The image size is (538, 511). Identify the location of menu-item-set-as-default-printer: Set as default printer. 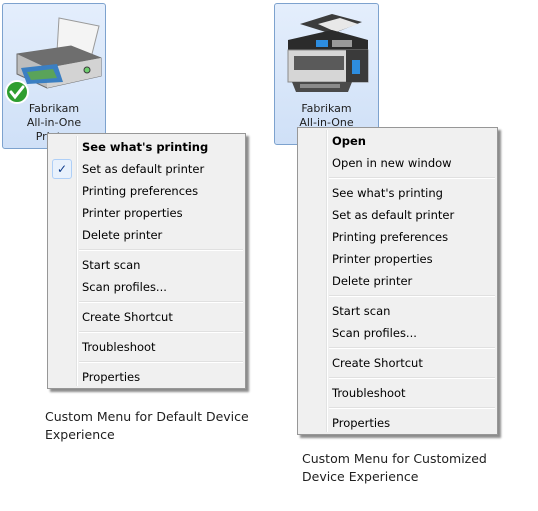
(397, 215).